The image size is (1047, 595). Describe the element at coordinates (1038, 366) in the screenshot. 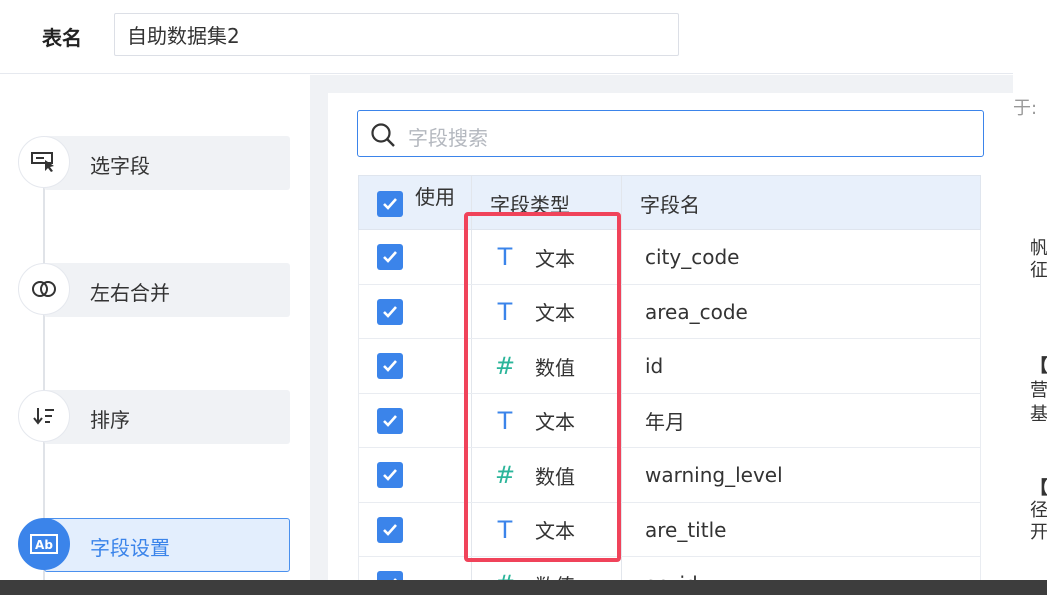

I see `side-text: 【` at that location.